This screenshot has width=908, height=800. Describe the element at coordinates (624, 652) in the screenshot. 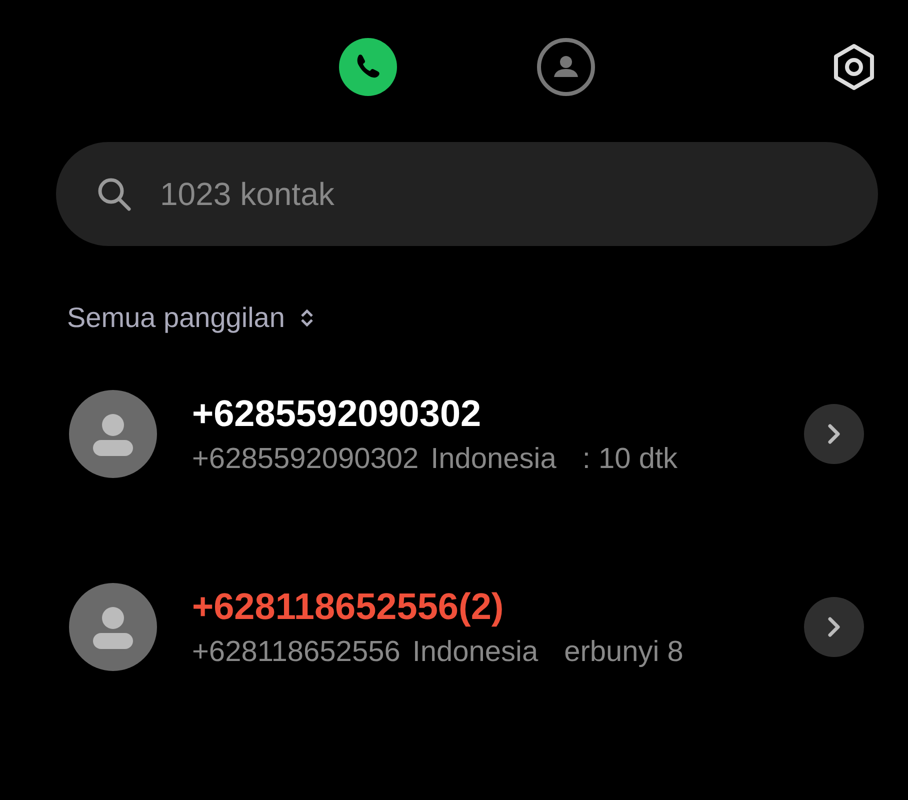

I see `call-detail: erbunyi 8` at that location.